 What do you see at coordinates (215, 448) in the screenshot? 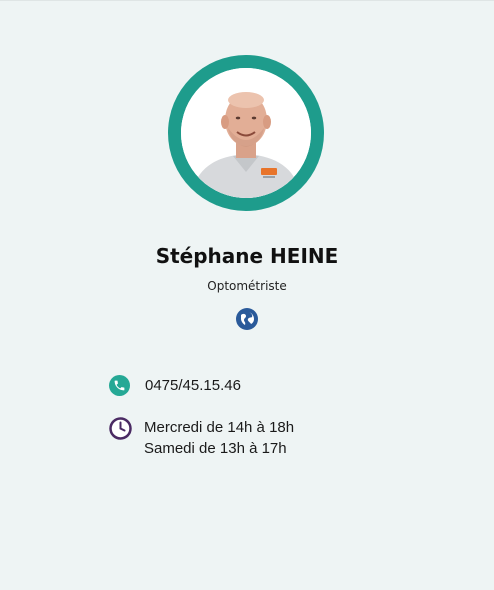
I see `hours-line-2: Samedi de 13h à 17h` at bounding box center [215, 448].